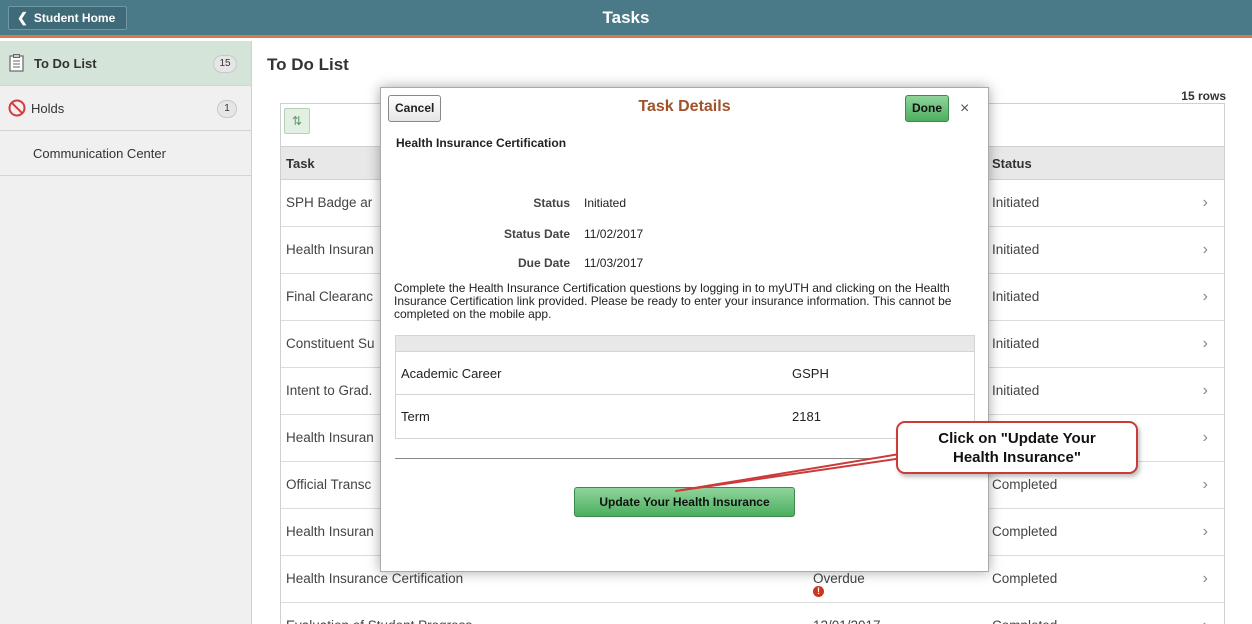  What do you see at coordinates (927, 108) in the screenshot?
I see `done-button: Done` at bounding box center [927, 108].